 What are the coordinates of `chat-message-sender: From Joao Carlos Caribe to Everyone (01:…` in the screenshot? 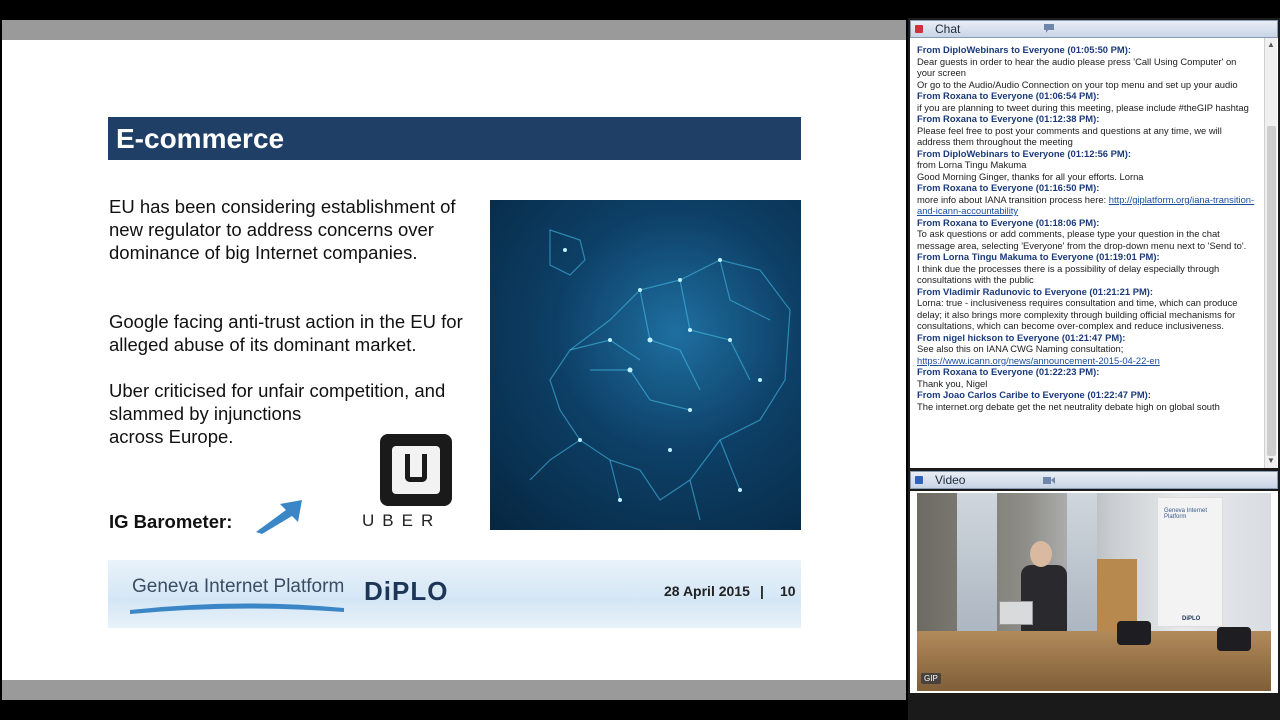 It's located at (1034, 394).